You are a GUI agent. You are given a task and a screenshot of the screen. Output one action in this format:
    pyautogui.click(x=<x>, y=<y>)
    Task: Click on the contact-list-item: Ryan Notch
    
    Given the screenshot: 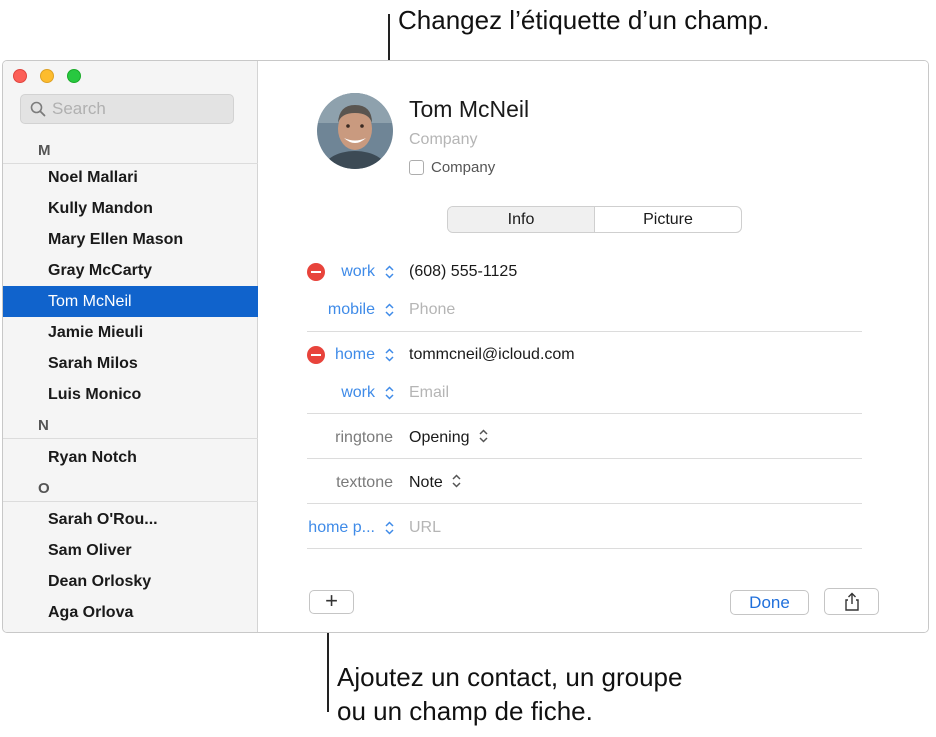 What is the action you would take?
    pyautogui.click(x=130, y=457)
    